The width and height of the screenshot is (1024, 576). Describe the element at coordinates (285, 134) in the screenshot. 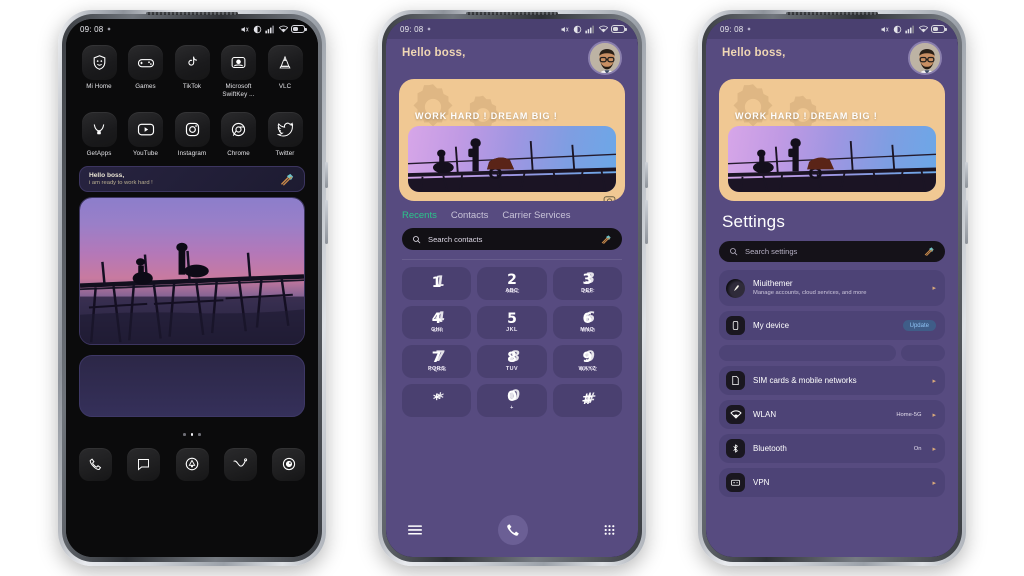

I see `app-twitter: Twitter` at that location.